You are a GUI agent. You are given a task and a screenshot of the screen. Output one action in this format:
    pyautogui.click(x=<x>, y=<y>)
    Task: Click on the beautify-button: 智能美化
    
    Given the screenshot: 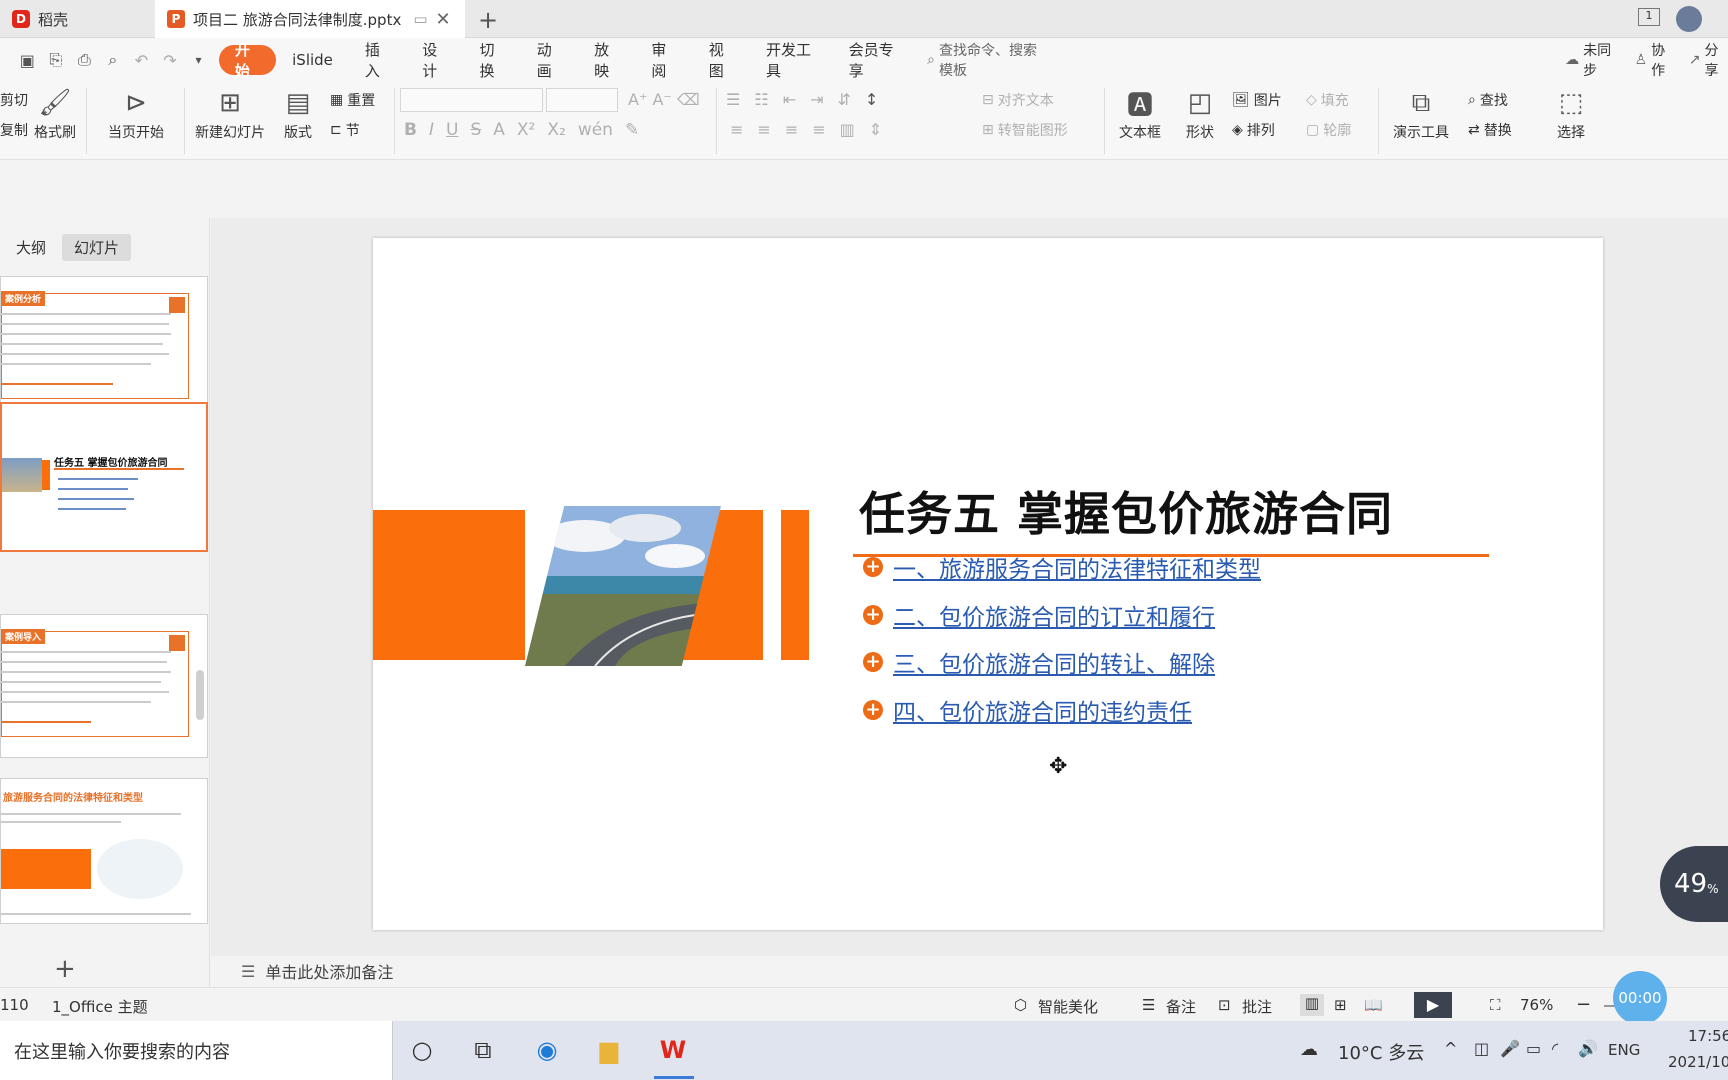 What is the action you would take?
    pyautogui.click(x=1068, y=1006)
    